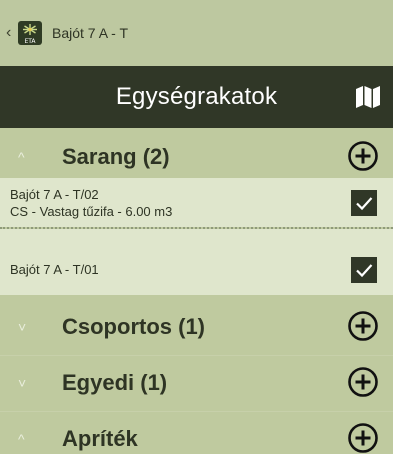  I want to click on app-title: Bajót 7 A - T, so click(90, 33).